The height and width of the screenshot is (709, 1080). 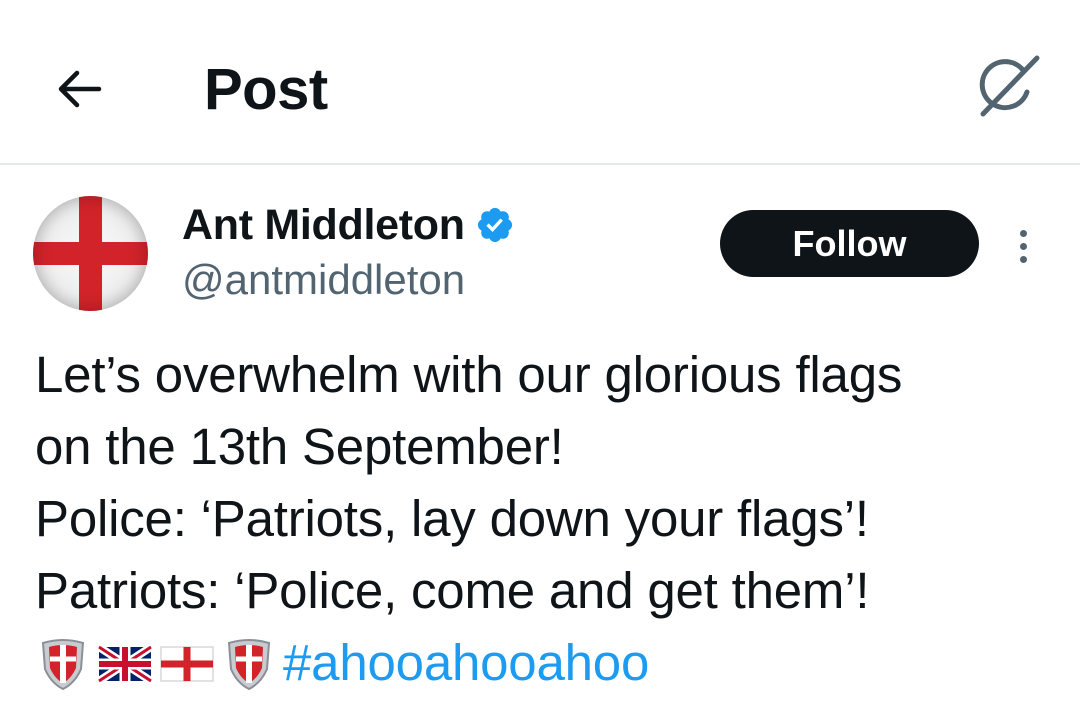 What do you see at coordinates (323, 225) in the screenshot?
I see `author-display-name: Ant Middleton` at bounding box center [323, 225].